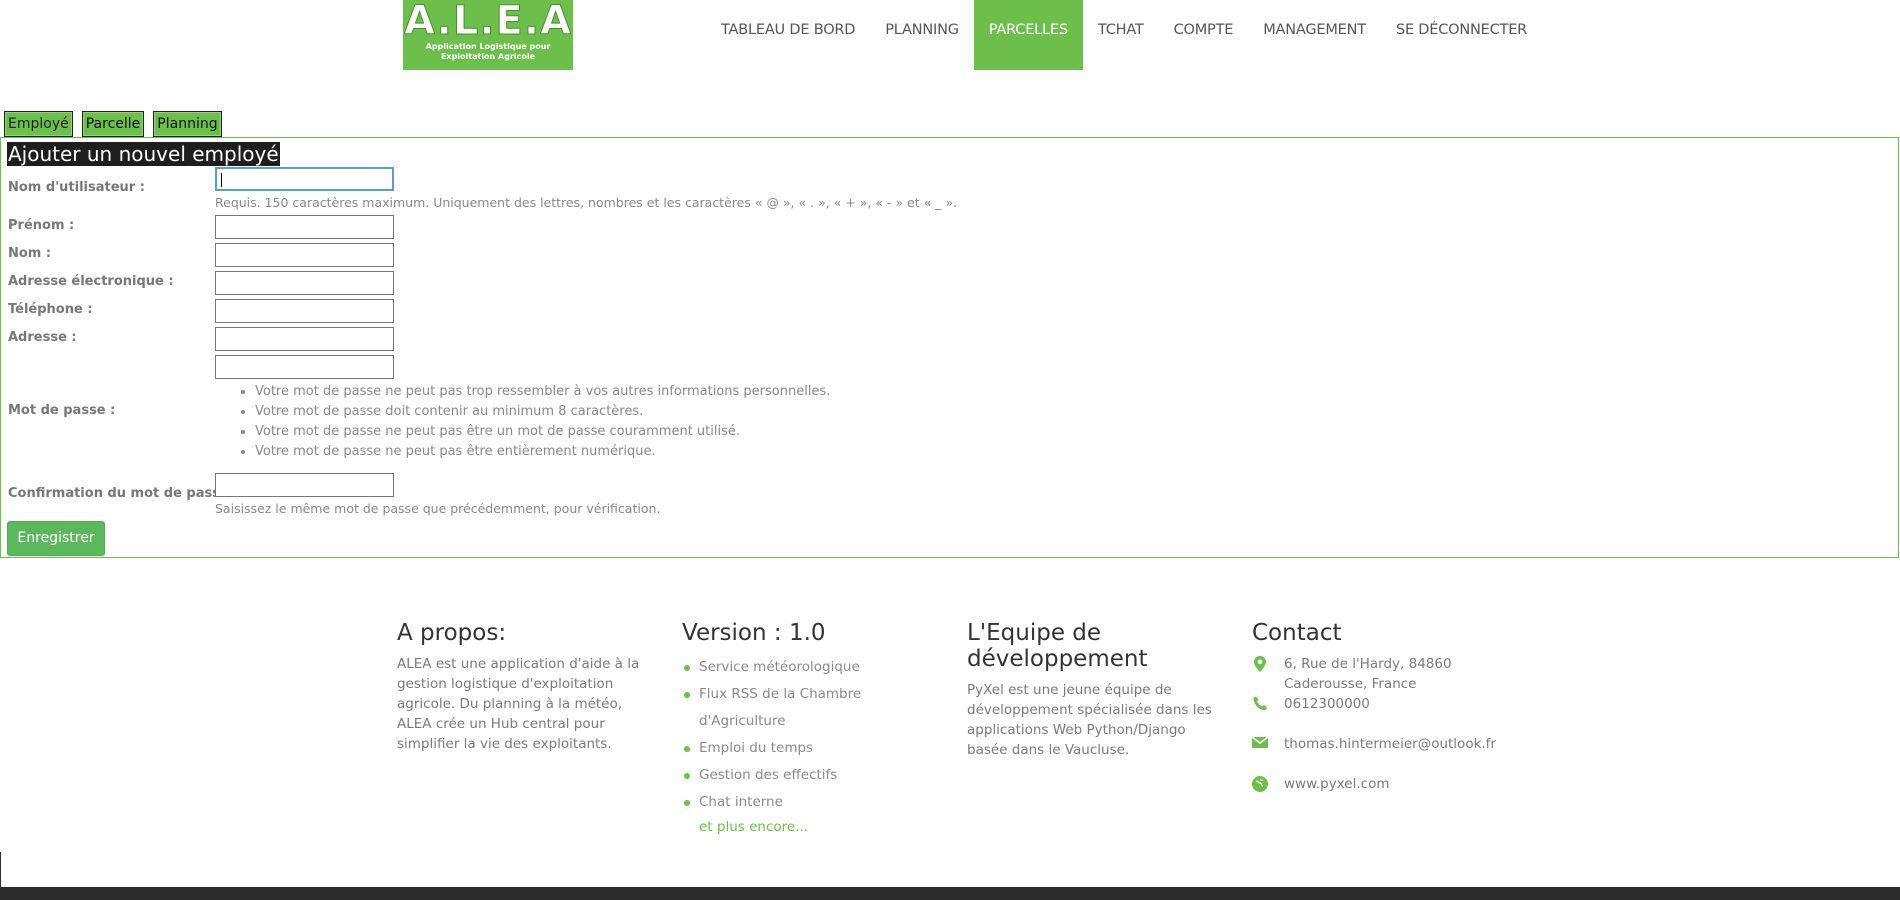 The width and height of the screenshot is (1900, 900). I want to click on firstname-label: Prénom :, so click(41, 225).